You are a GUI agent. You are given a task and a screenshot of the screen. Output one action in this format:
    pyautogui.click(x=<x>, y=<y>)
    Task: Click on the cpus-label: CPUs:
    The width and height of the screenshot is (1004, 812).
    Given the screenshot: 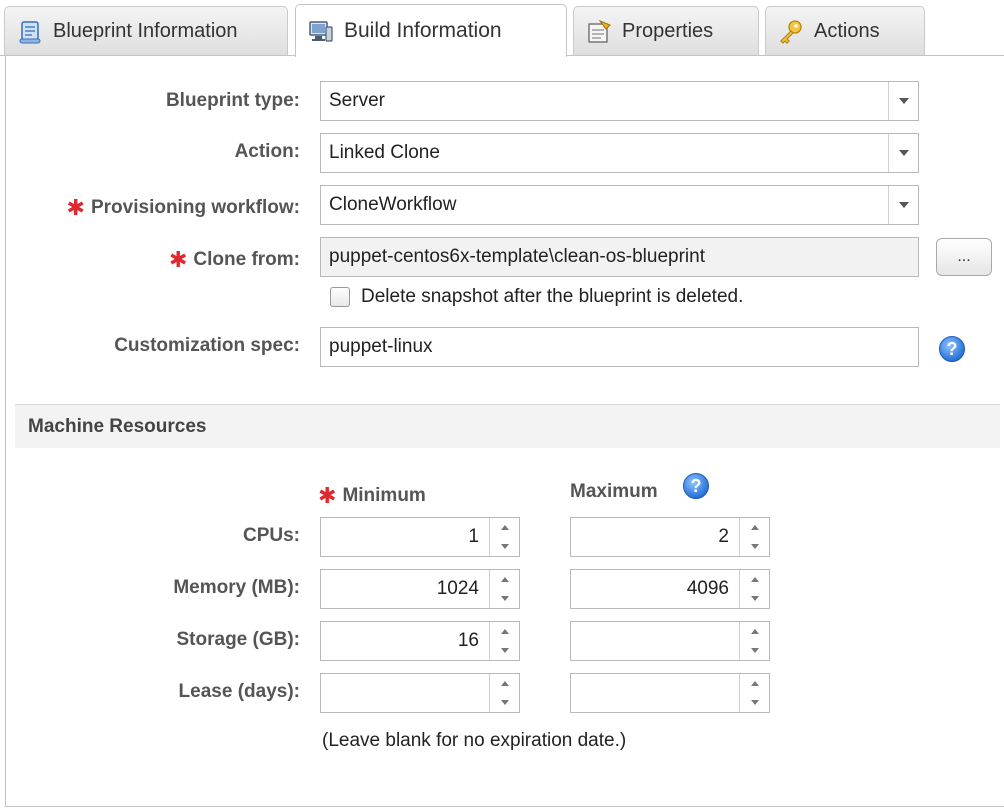 What is the action you would take?
    pyautogui.click(x=271, y=535)
    